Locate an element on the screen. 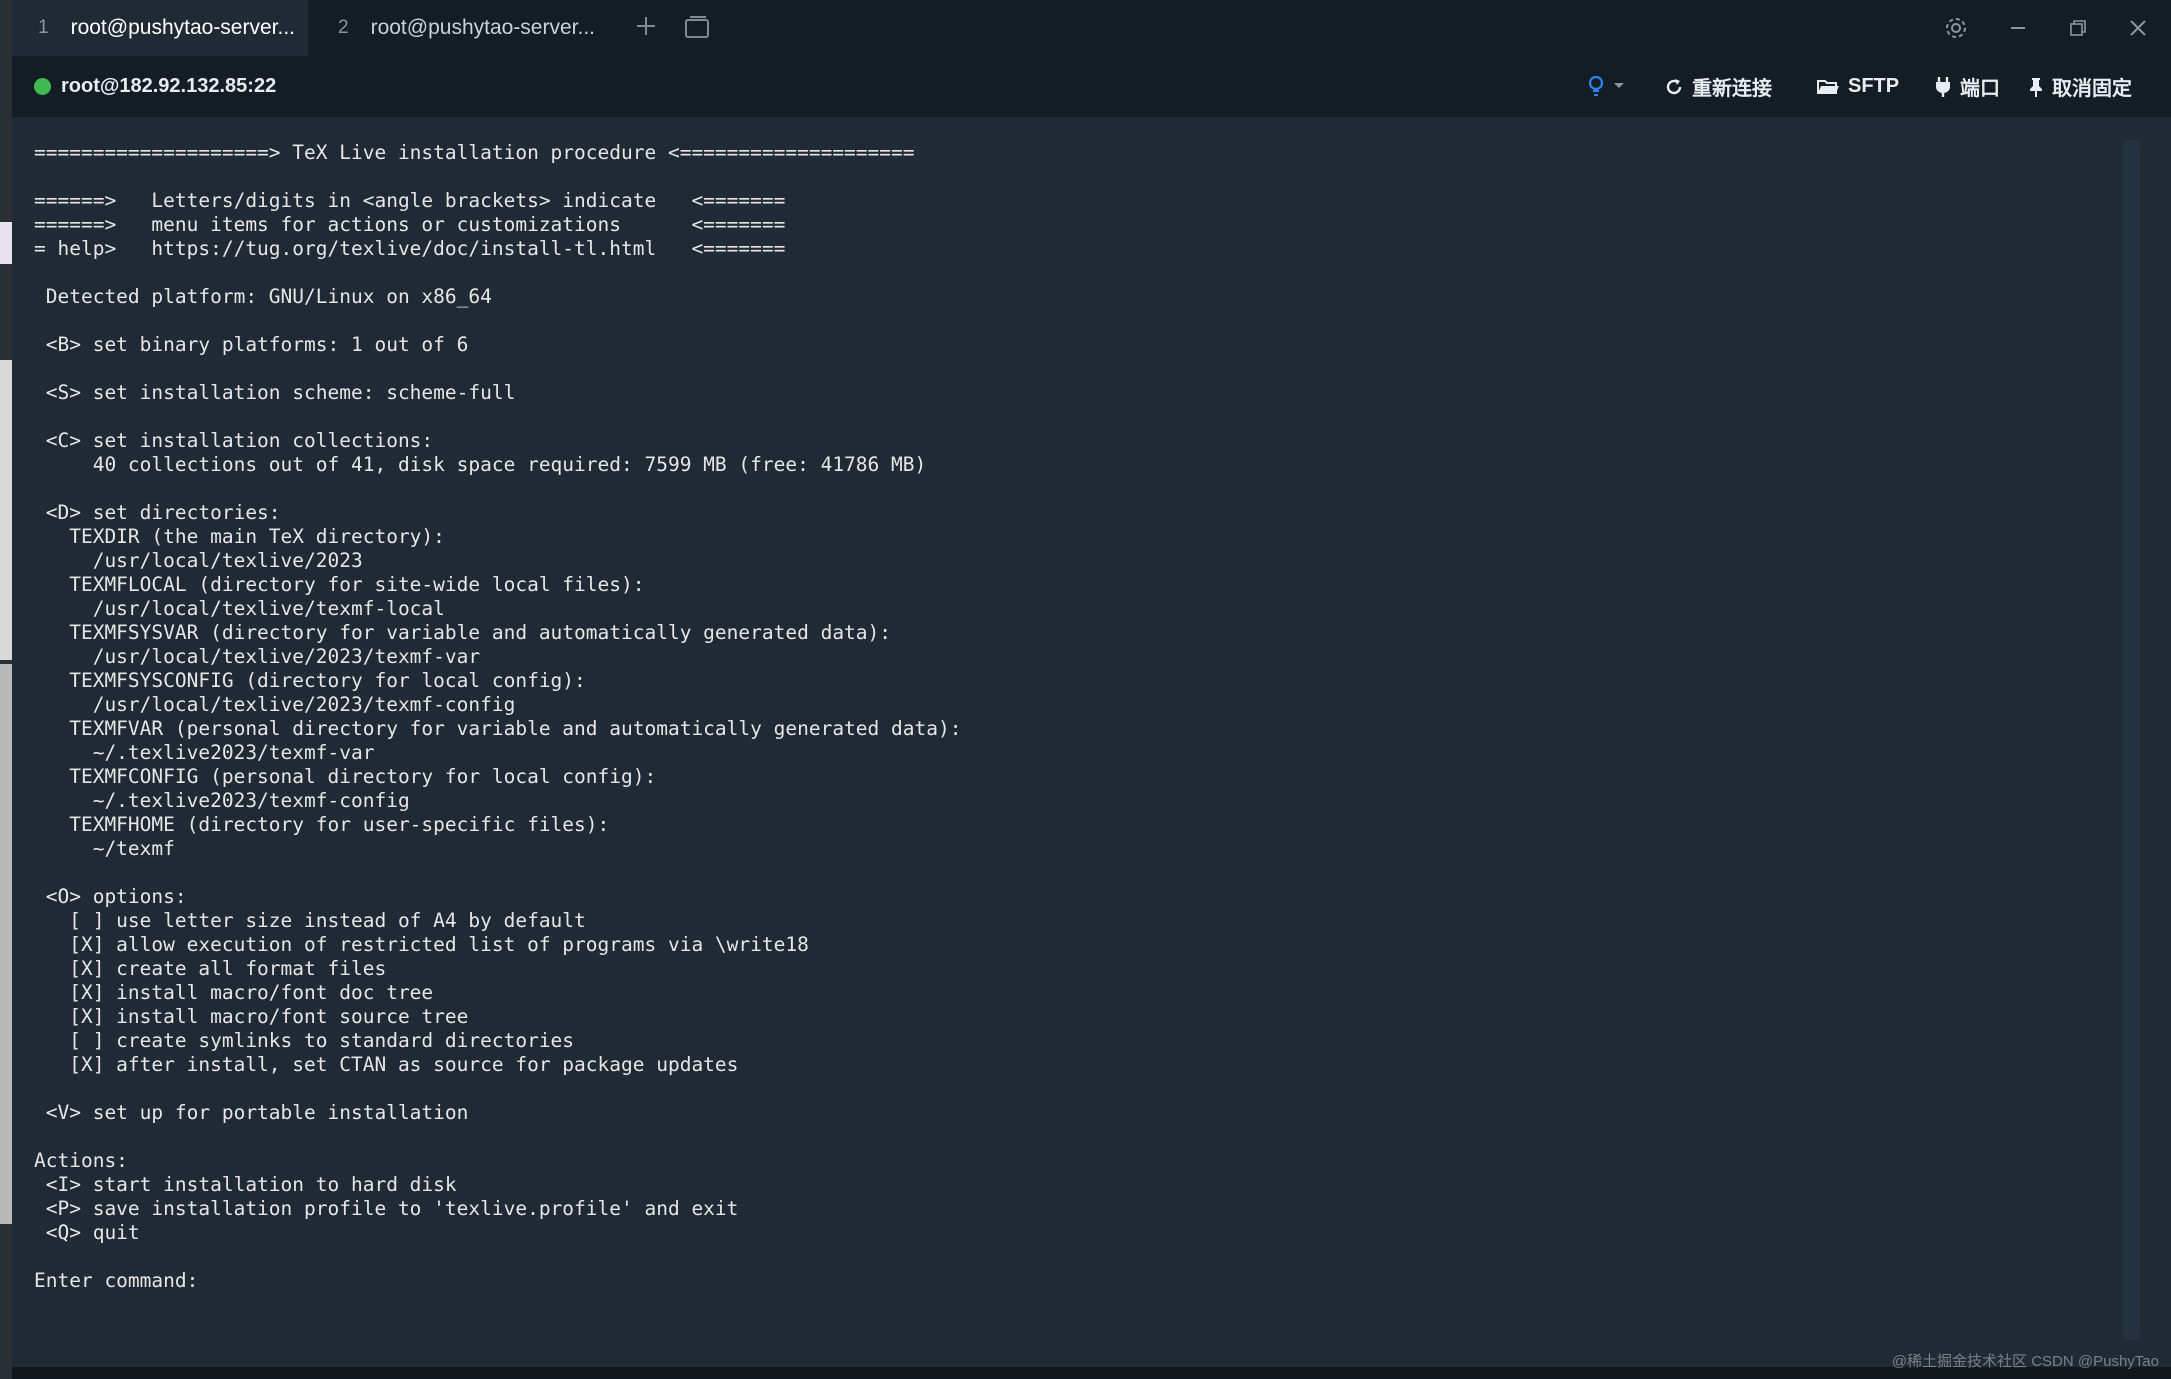 This screenshot has width=2171, height=1379. session-host: root@182.92.132.85:22 is located at coordinates (169, 86).